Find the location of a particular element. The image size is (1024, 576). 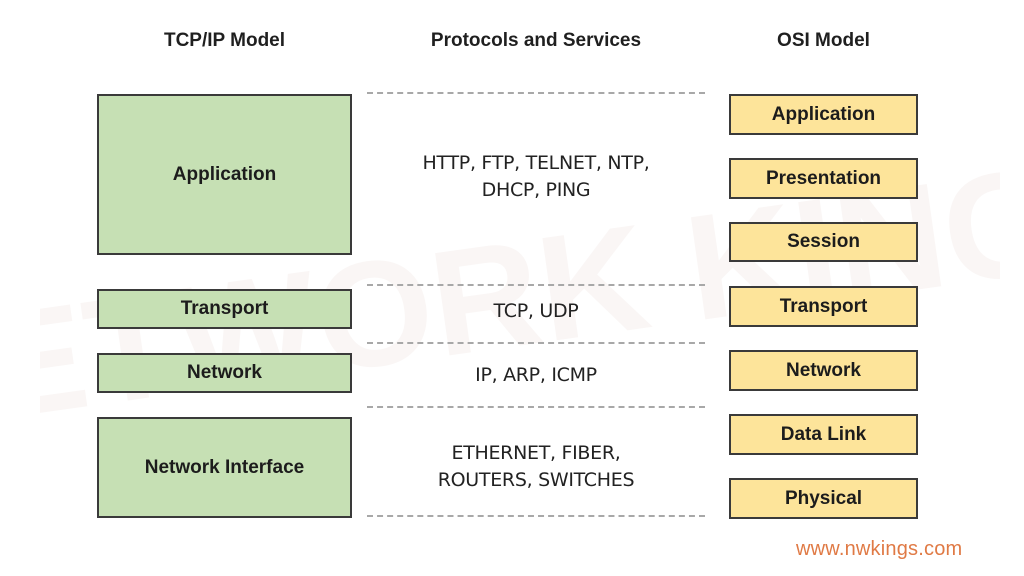

osi-layer-session: Session is located at coordinates (823, 242).